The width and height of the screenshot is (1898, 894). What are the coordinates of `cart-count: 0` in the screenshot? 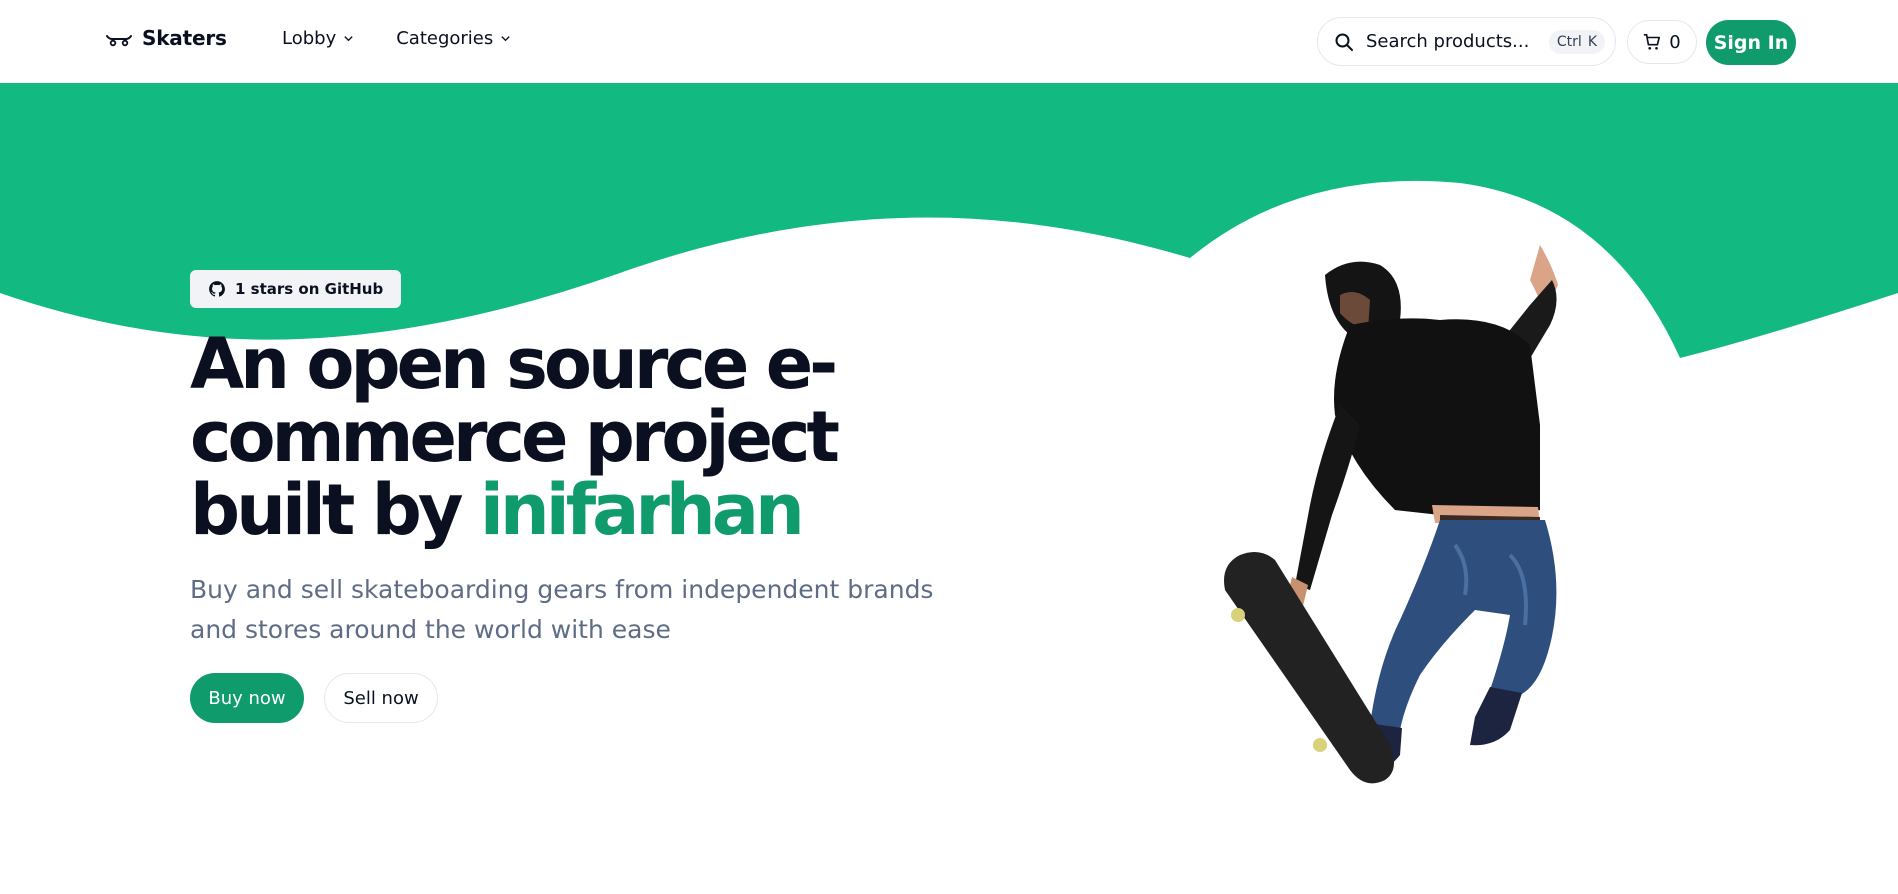 It's located at (1675, 42).